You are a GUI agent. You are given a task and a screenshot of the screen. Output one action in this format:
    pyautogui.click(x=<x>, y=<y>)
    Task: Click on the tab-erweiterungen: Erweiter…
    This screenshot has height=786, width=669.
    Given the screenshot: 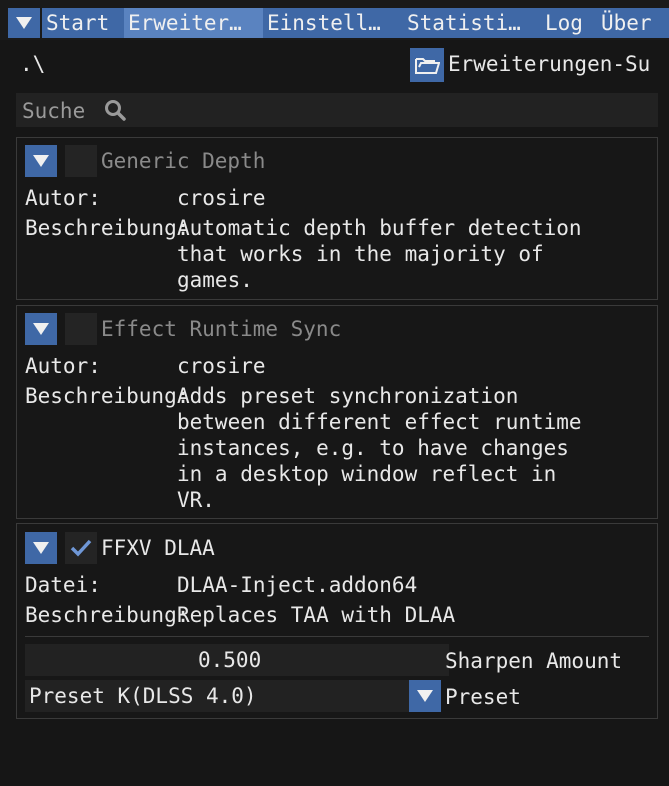 What is the action you would take?
    pyautogui.click(x=194, y=23)
    